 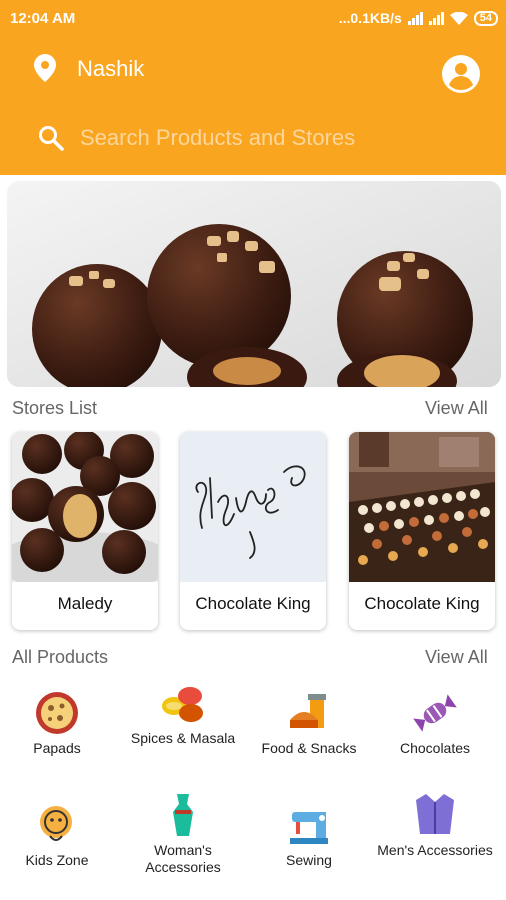 I want to click on store-name: Maledy, so click(x=85, y=603).